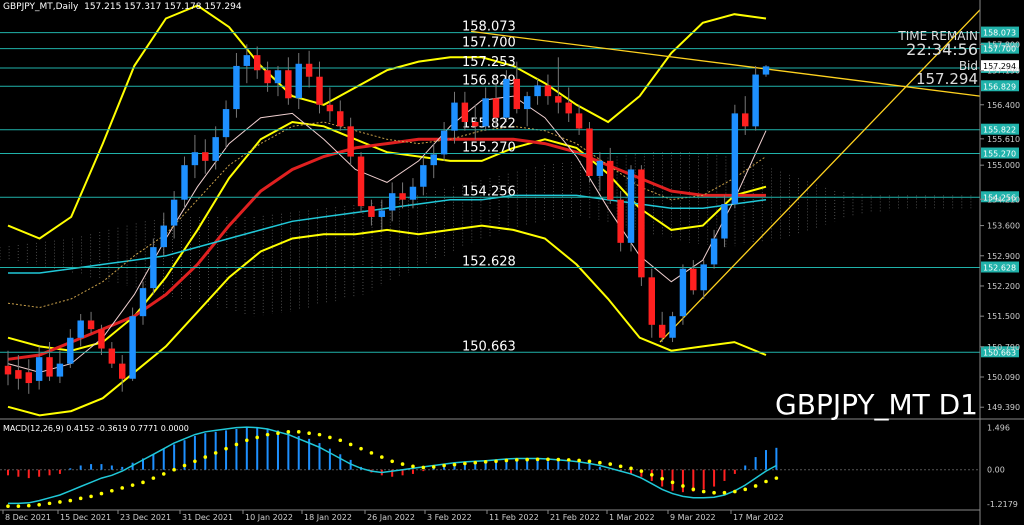 This screenshot has width=1024, height=525. Describe the element at coordinates (999, 86) in the screenshot. I see `level-tag: 156.829` at that location.